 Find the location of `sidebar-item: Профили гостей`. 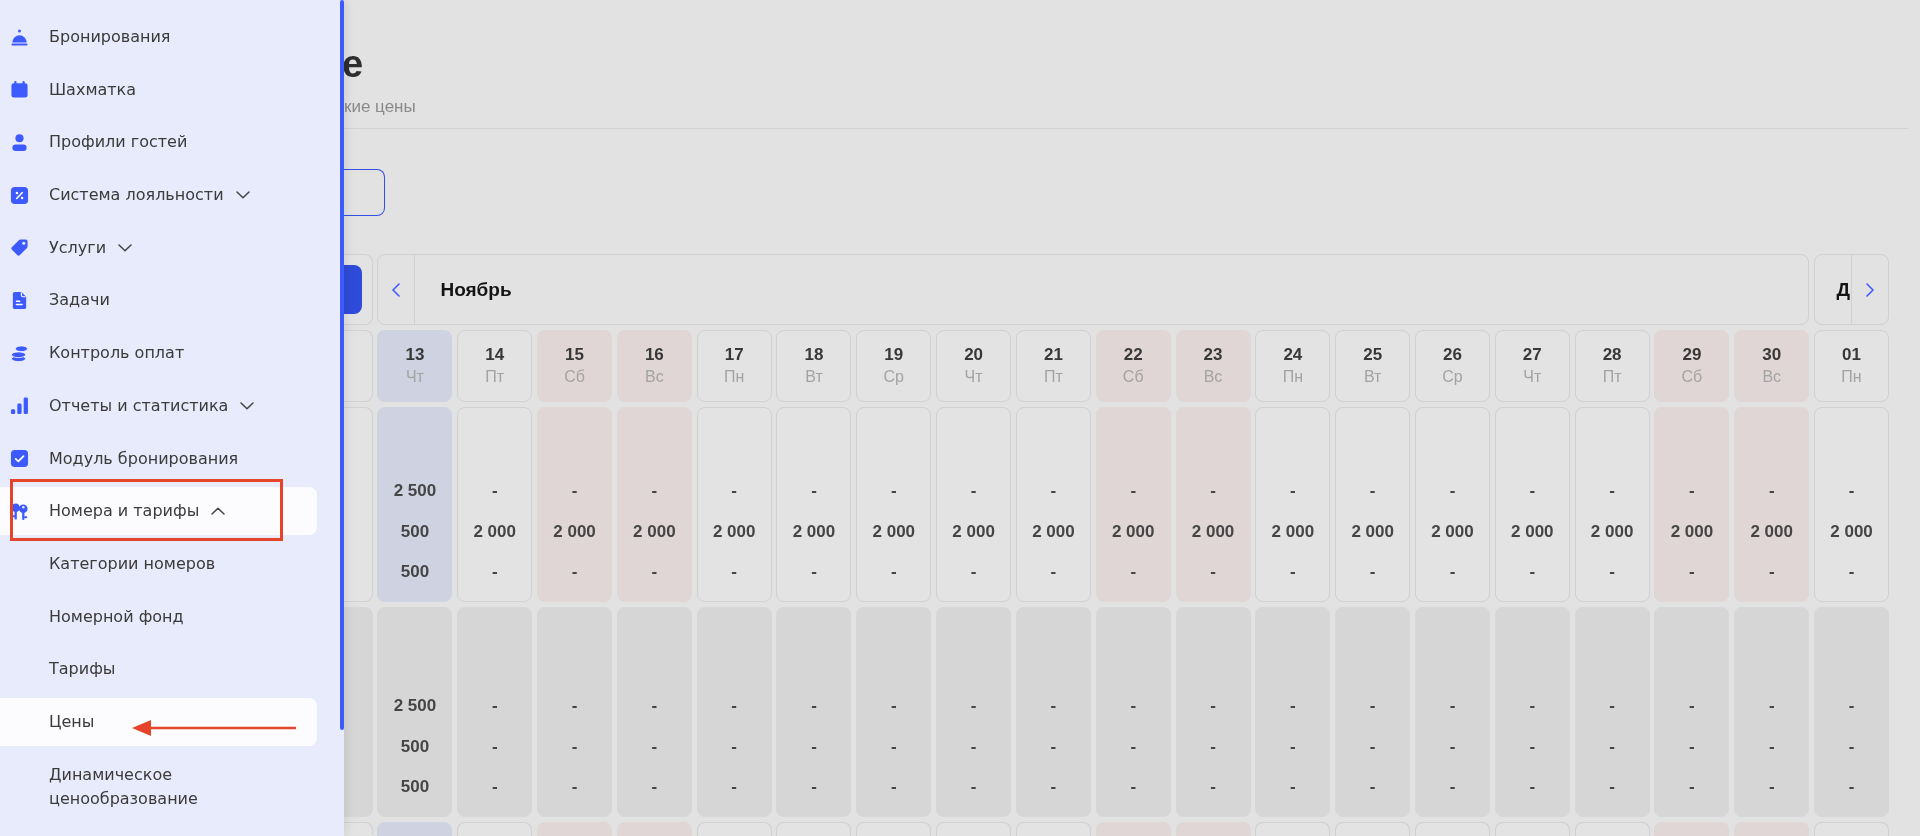

sidebar-item: Профили гостей is located at coordinates (158, 142).